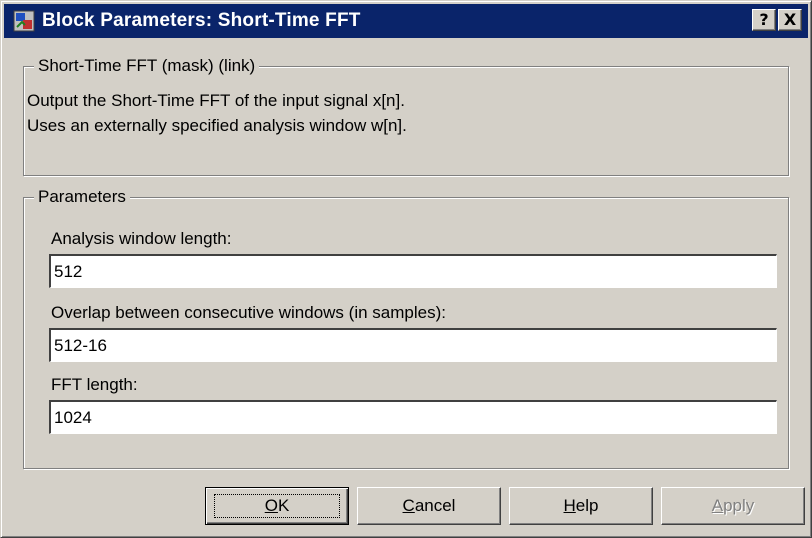 The image size is (812, 538). I want to click on ok-button-focus-rect: OK, so click(277, 506).